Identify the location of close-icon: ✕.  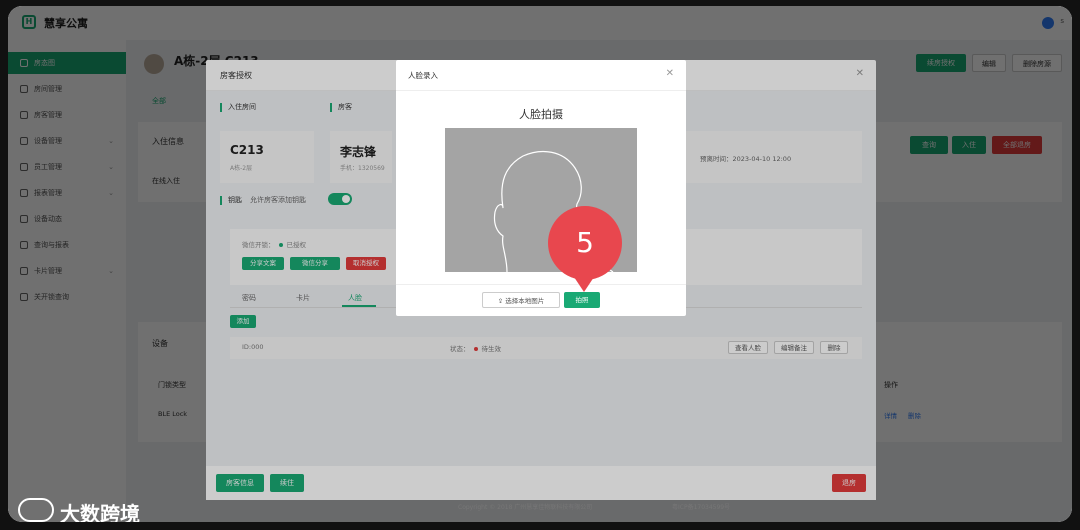
(670, 73).